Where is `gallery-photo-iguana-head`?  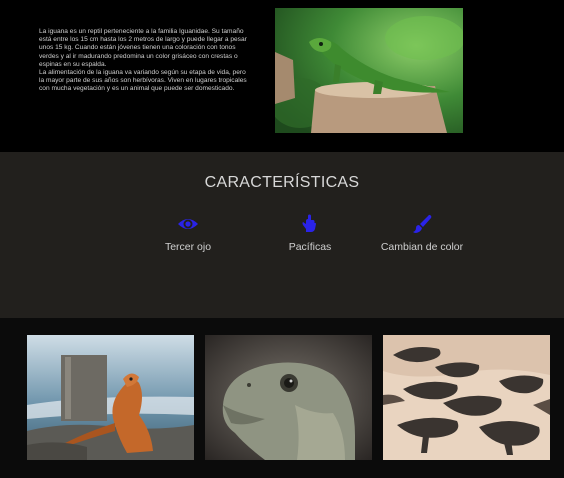
gallery-photo-iguana-head is located at coordinates (288, 397).